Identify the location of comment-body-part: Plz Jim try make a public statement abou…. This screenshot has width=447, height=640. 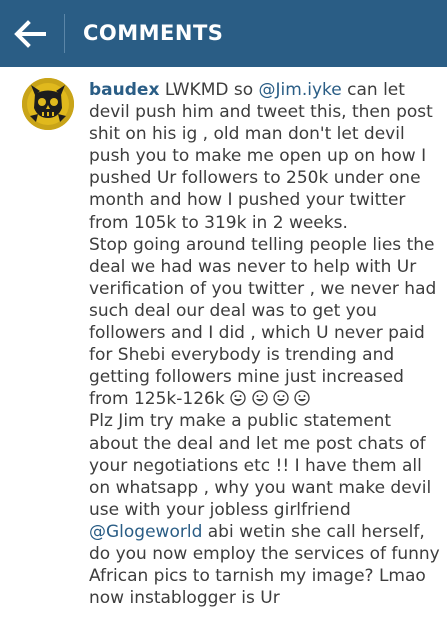
(260, 465).